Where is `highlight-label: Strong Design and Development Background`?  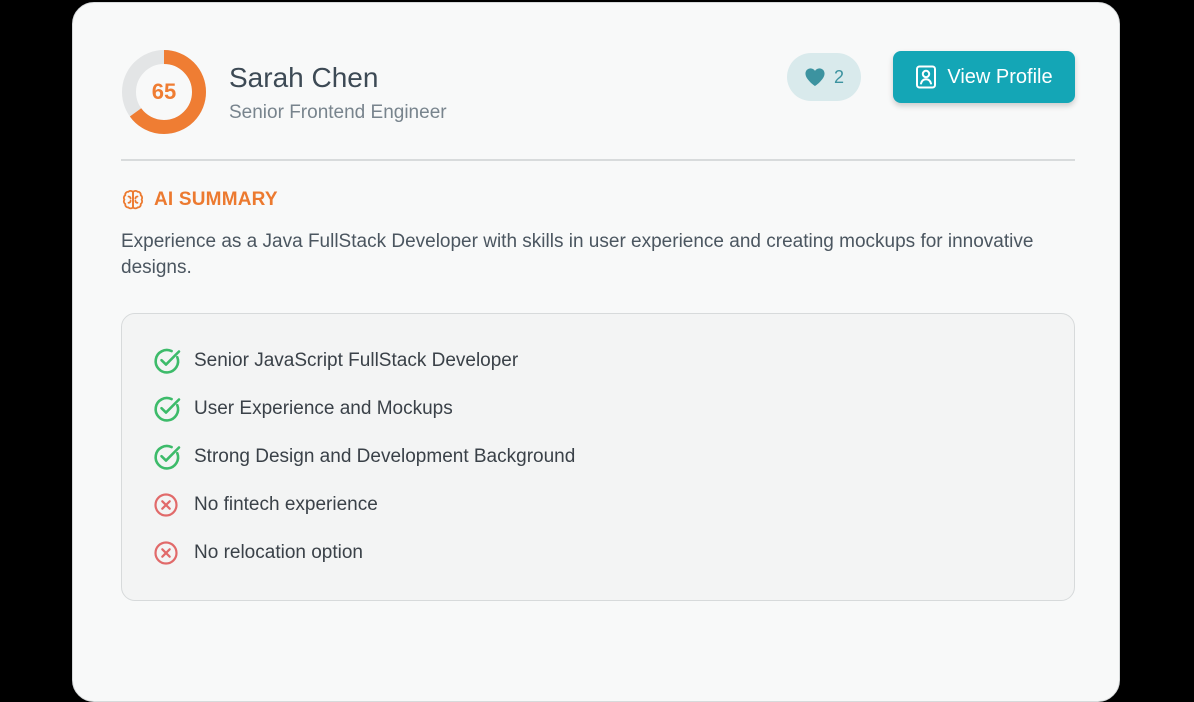 highlight-label: Strong Design and Development Background is located at coordinates (385, 456).